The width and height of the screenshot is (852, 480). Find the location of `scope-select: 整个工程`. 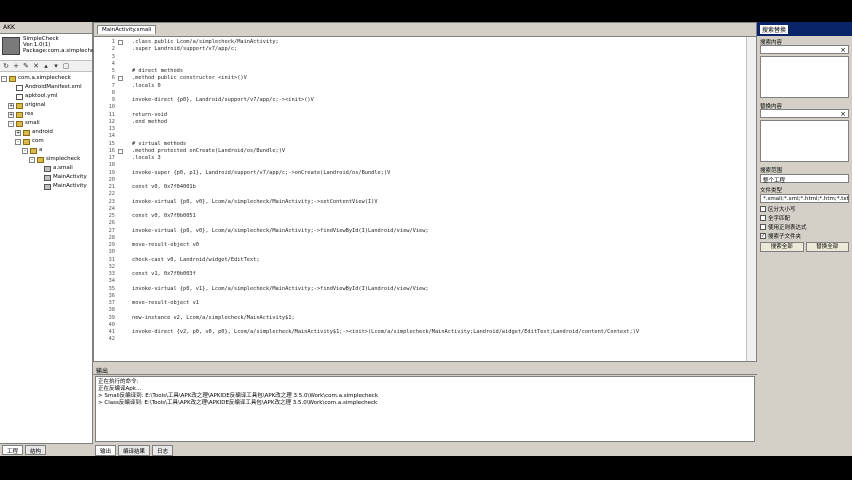

scope-select: 整个工程 is located at coordinates (804, 179).